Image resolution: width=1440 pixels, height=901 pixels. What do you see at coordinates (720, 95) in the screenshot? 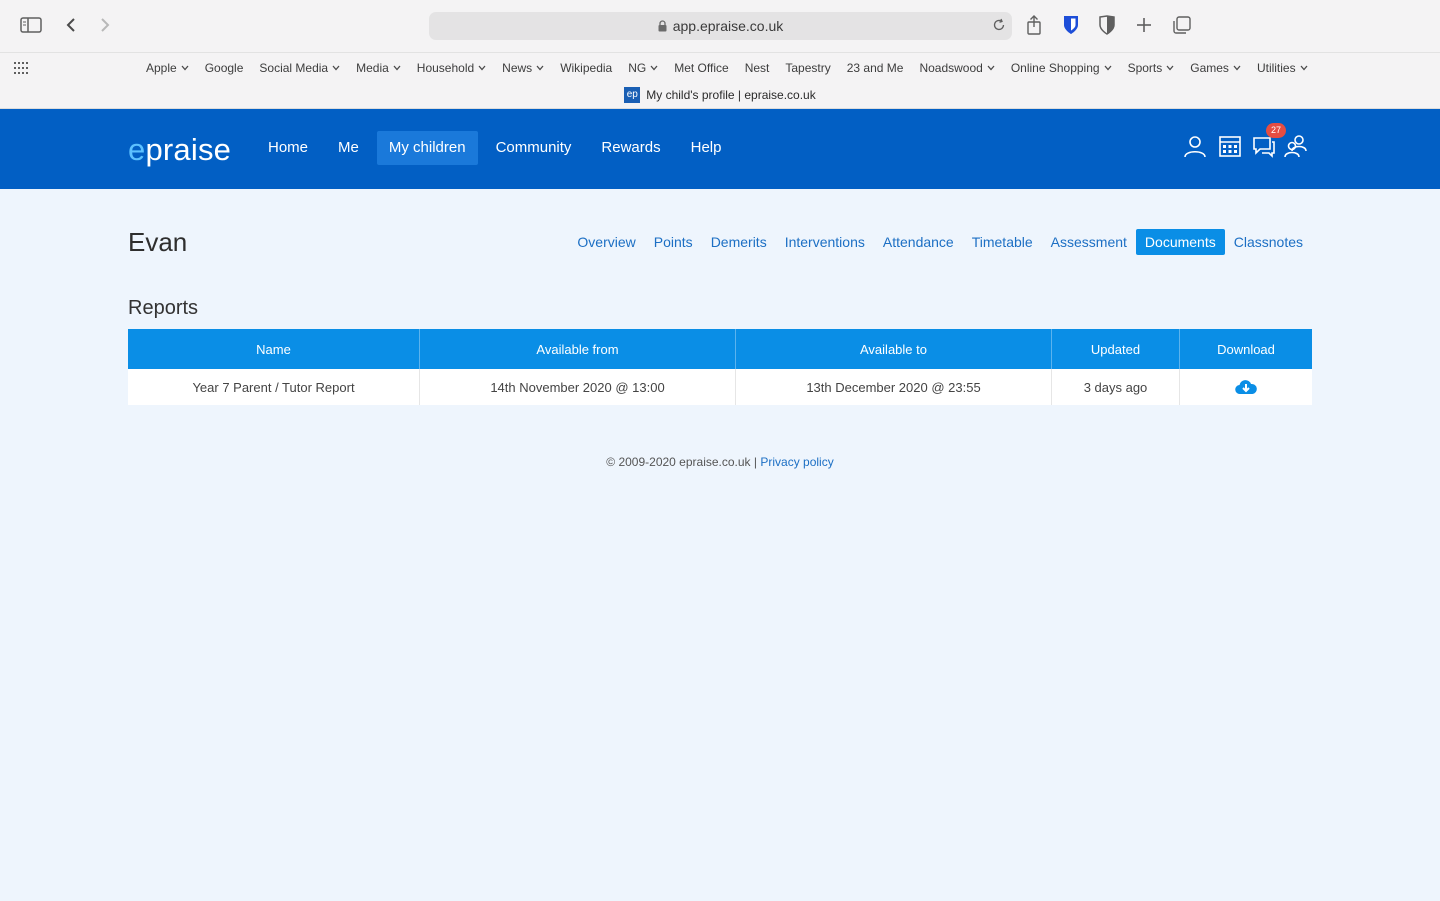
I see `active-tab: ep My child's profile | epraise.co.uk` at bounding box center [720, 95].